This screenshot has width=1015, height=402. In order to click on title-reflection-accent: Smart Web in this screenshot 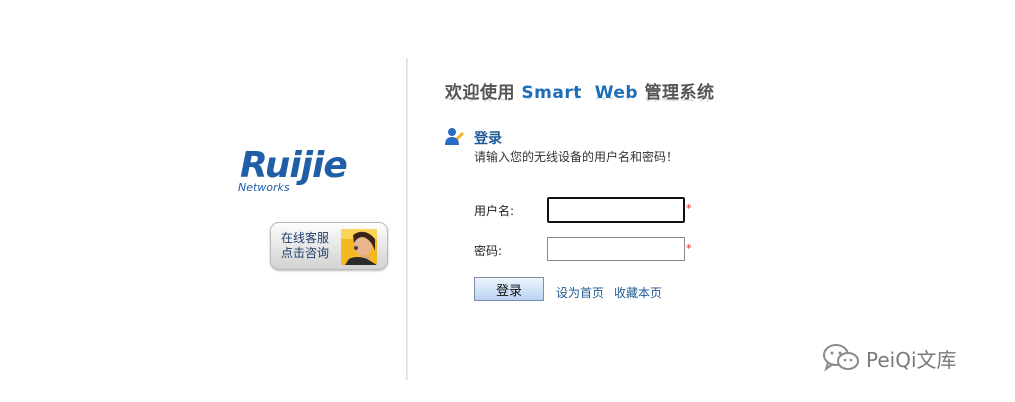, I will do `click(579, 99)`.